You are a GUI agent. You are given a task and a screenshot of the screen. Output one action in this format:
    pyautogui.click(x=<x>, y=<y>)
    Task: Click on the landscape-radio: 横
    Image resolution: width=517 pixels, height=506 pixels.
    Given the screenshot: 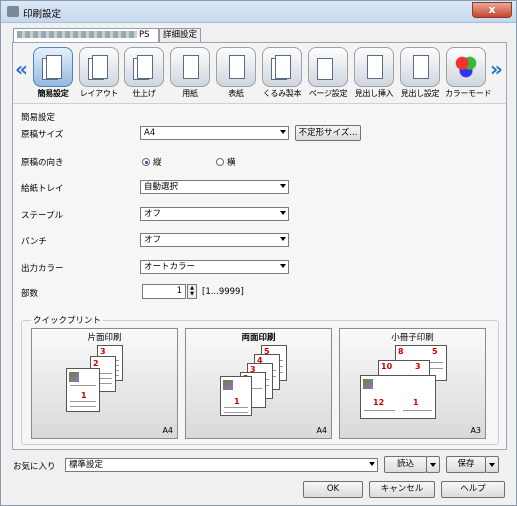 What is the action you would take?
    pyautogui.click(x=226, y=162)
    